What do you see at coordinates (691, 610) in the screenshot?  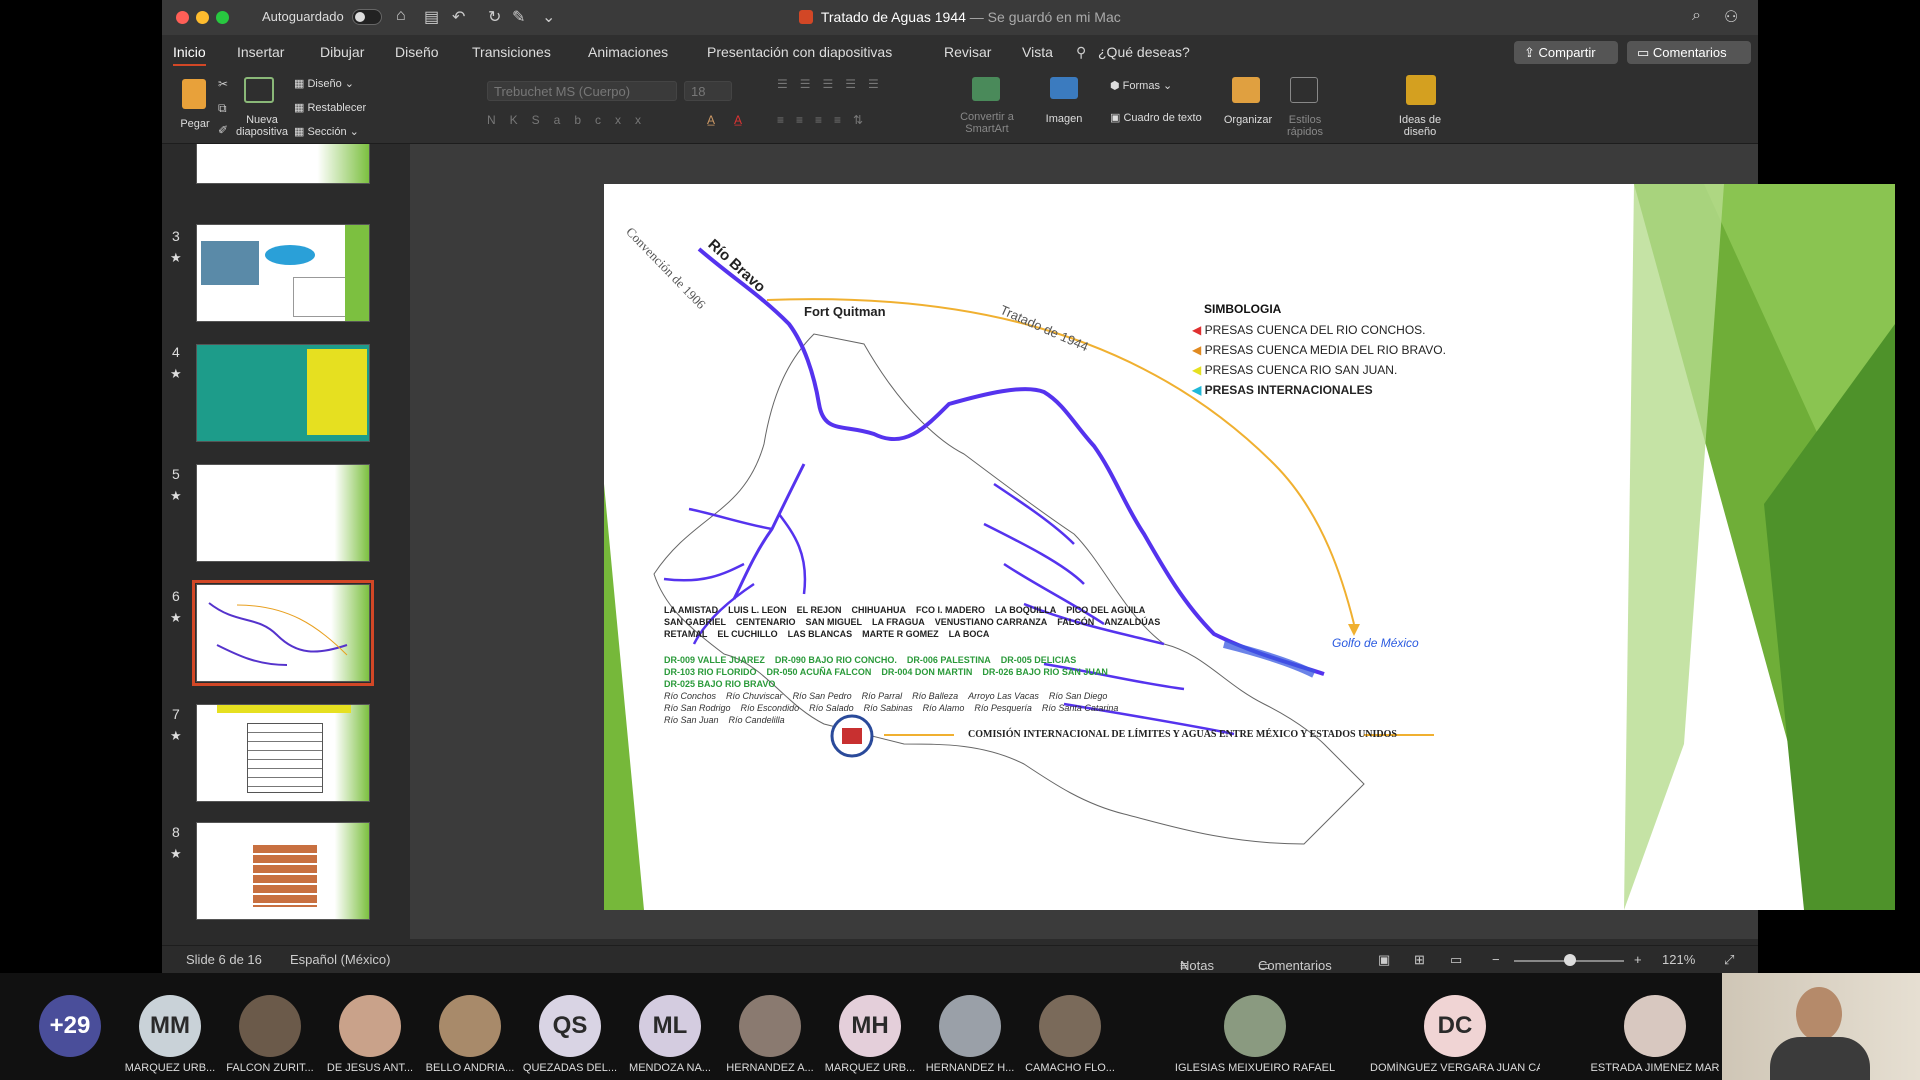 I see `dam-label: LA AMISTAD` at bounding box center [691, 610].